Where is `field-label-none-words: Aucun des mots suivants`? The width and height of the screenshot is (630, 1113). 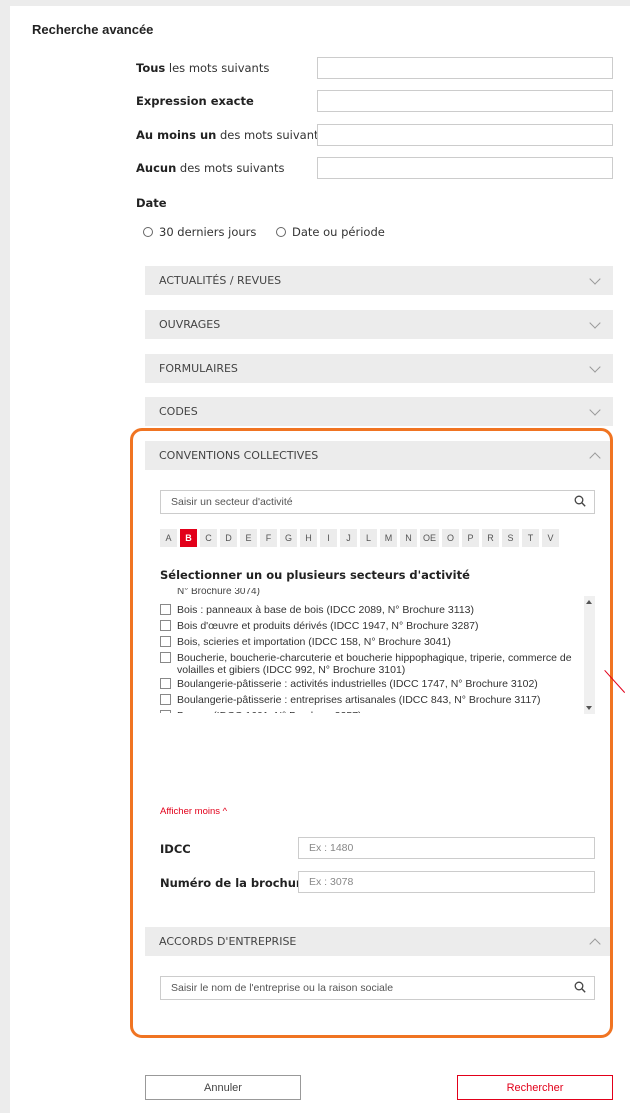 field-label-none-words: Aucun des mots suivants is located at coordinates (210, 168).